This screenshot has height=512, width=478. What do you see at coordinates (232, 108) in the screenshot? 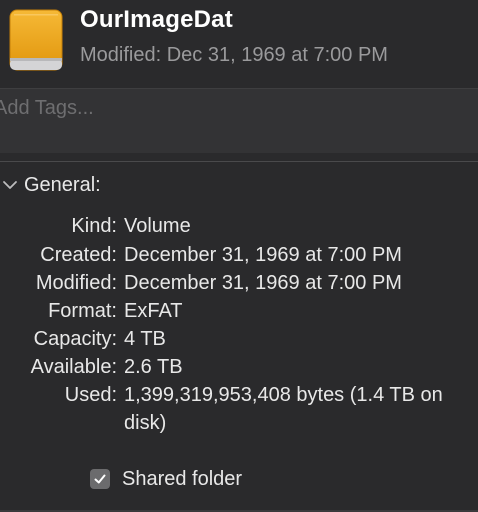
I see `tags-input` at bounding box center [232, 108].